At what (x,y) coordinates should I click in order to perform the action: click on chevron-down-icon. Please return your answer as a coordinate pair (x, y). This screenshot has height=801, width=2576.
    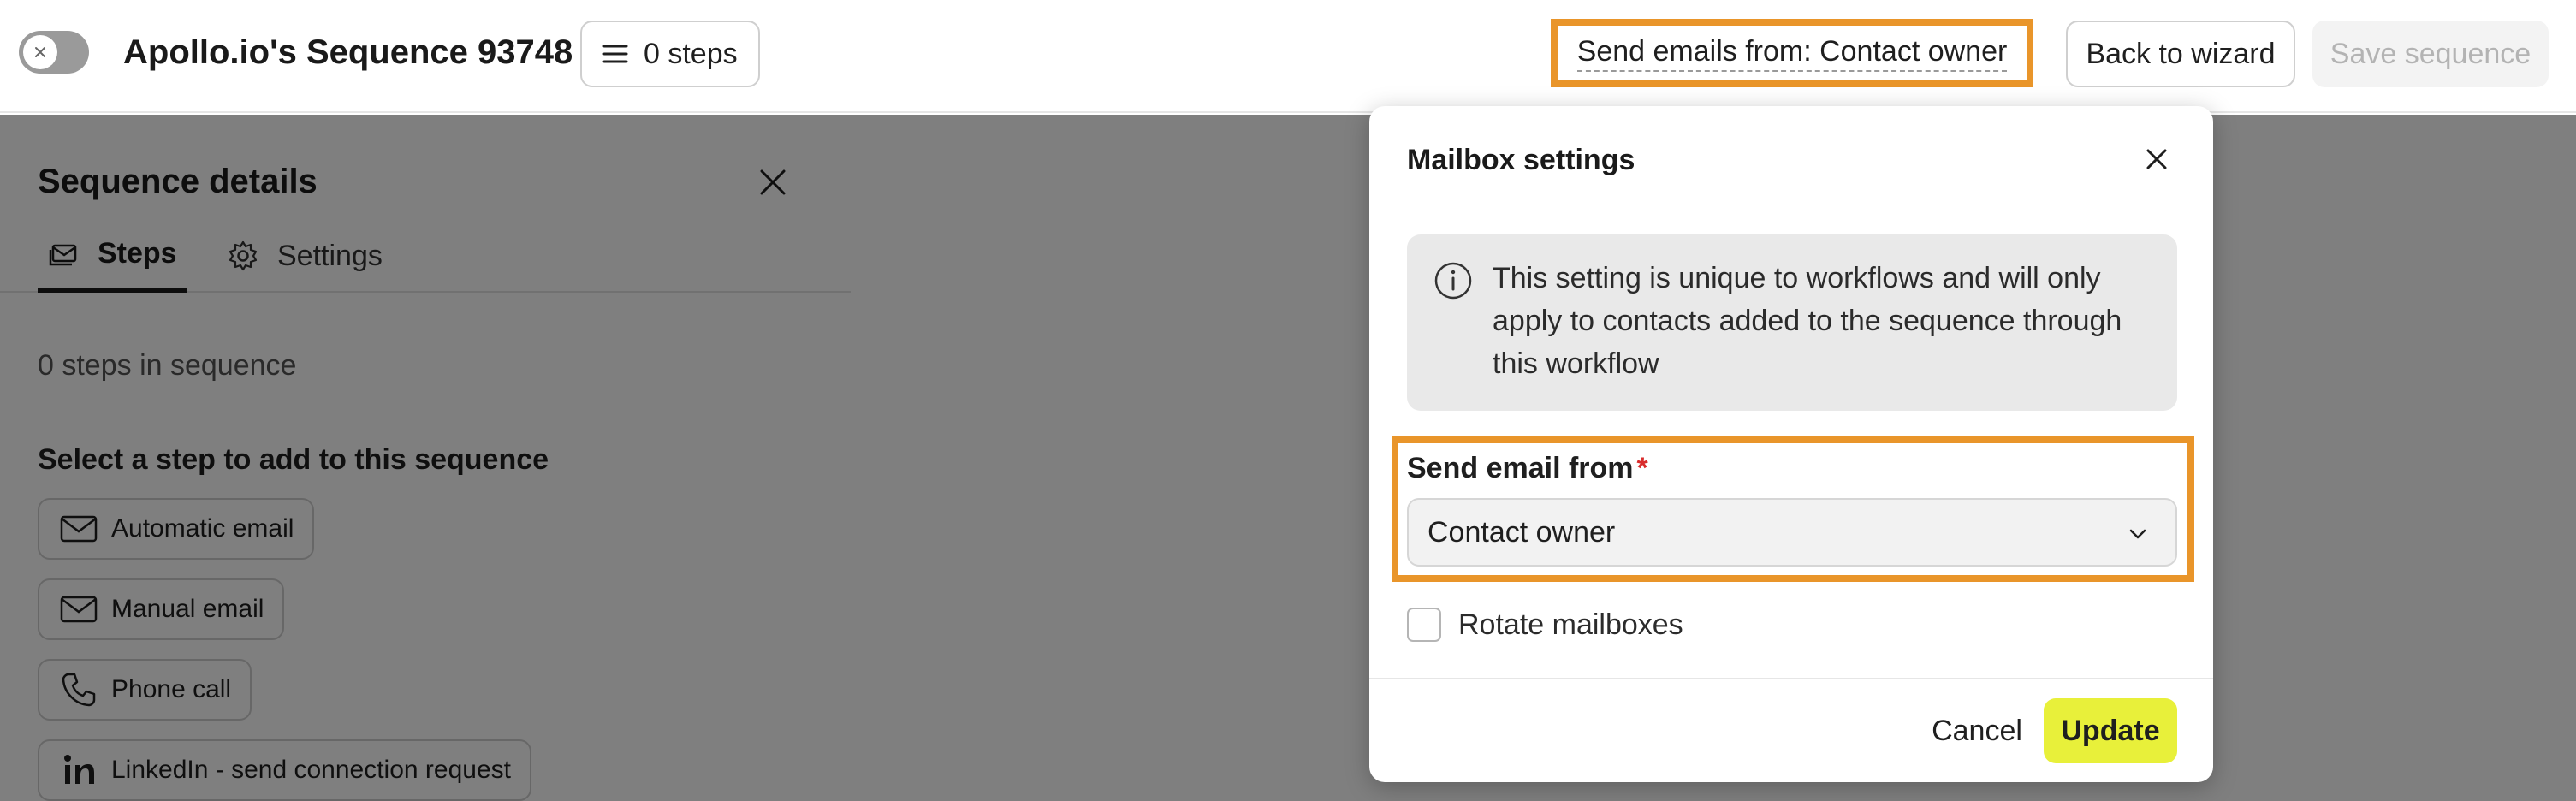
    Looking at the image, I should click on (2137, 534).